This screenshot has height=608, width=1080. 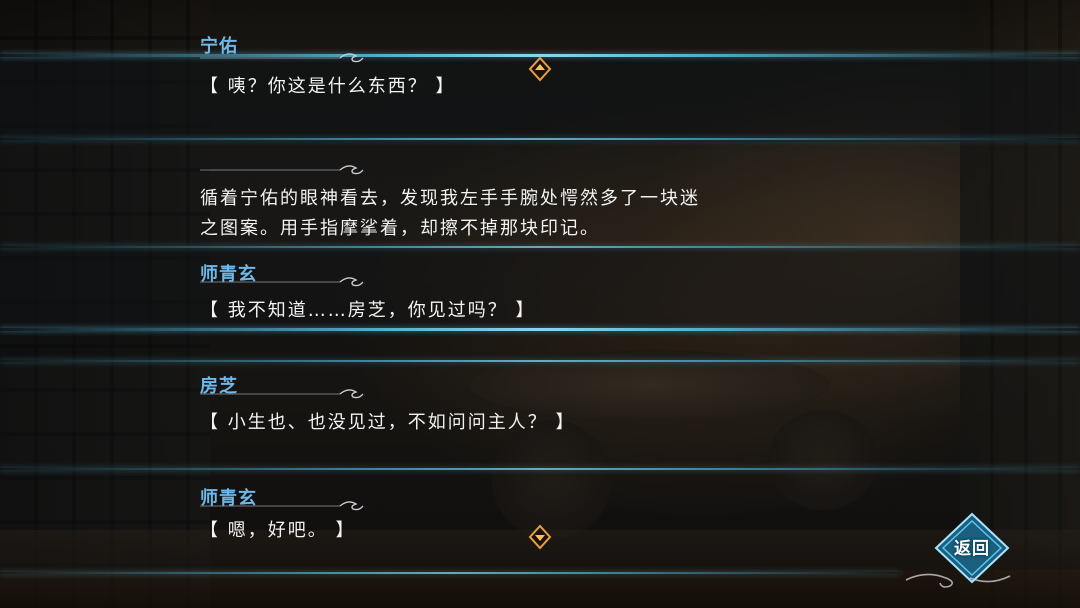 What do you see at coordinates (400, 228) in the screenshot?
I see `dialog-line: 之图案。用手指摩挲着，却擦不掉那块印记。` at bounding box center [400, 228].